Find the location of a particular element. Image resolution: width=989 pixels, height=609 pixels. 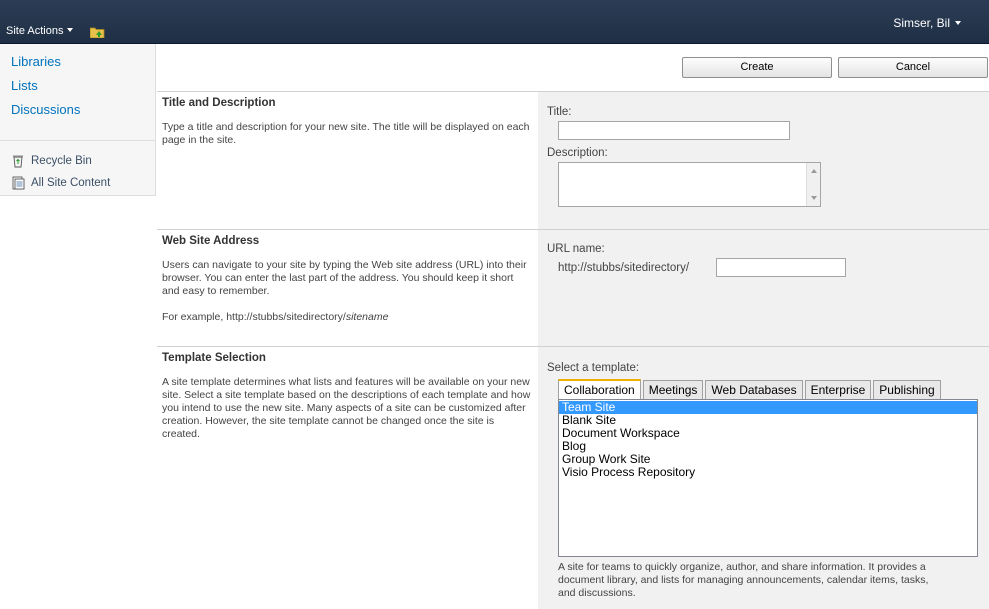

url-prefix: http://stubbs/sitedirectory/ is located at coordinates (624, 268).